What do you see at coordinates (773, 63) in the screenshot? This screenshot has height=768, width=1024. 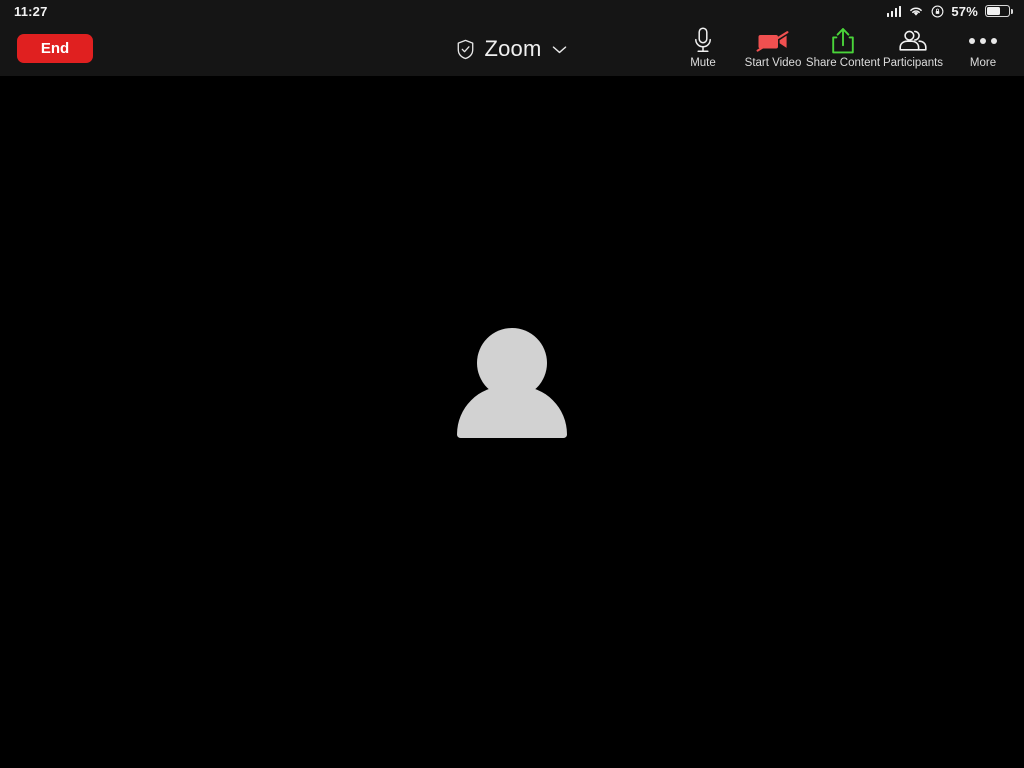 I see `start-video-label: Start Video` at bounding box center [773, 63].